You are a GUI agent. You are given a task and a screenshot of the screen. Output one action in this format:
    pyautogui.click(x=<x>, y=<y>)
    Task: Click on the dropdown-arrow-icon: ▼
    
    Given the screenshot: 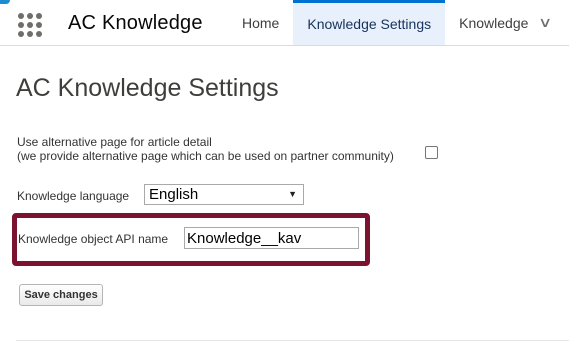 What is the action you would take?
    pyautogui.click(x=292, y=194)
    